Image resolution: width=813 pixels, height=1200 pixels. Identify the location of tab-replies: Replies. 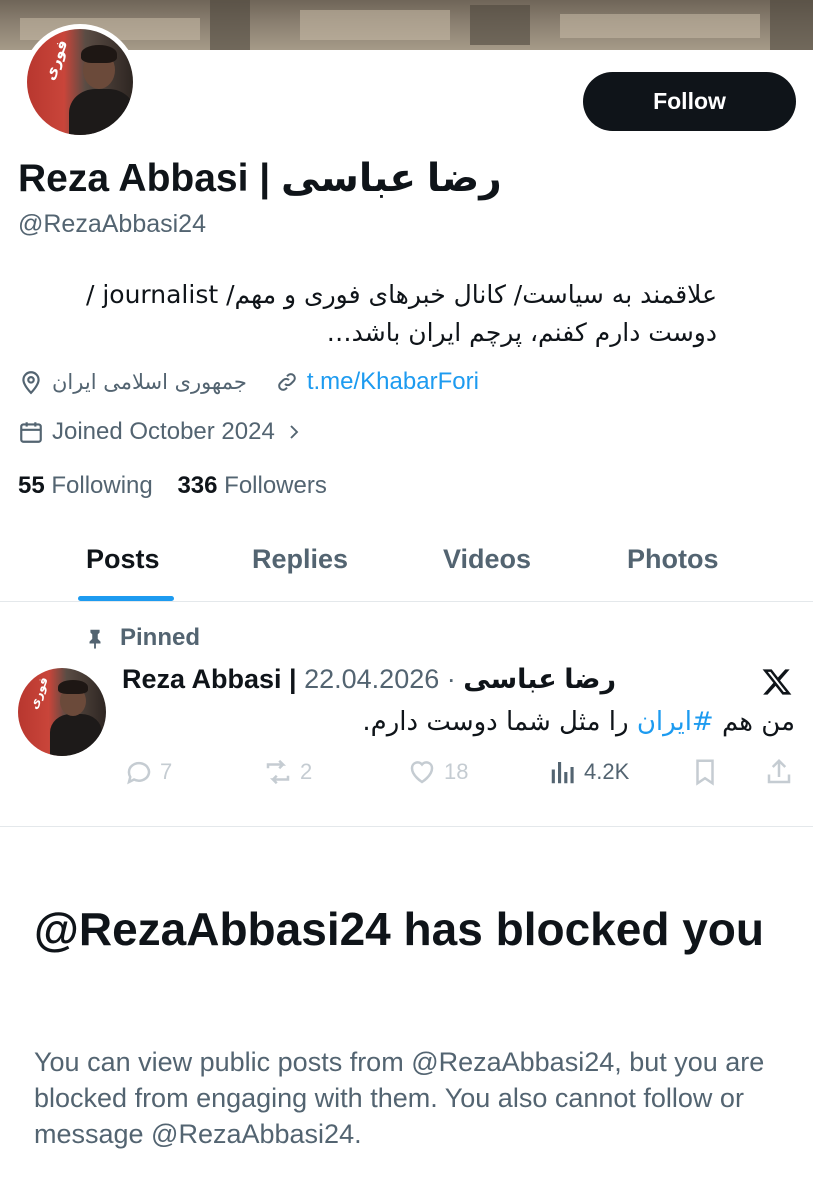
(300, 559).